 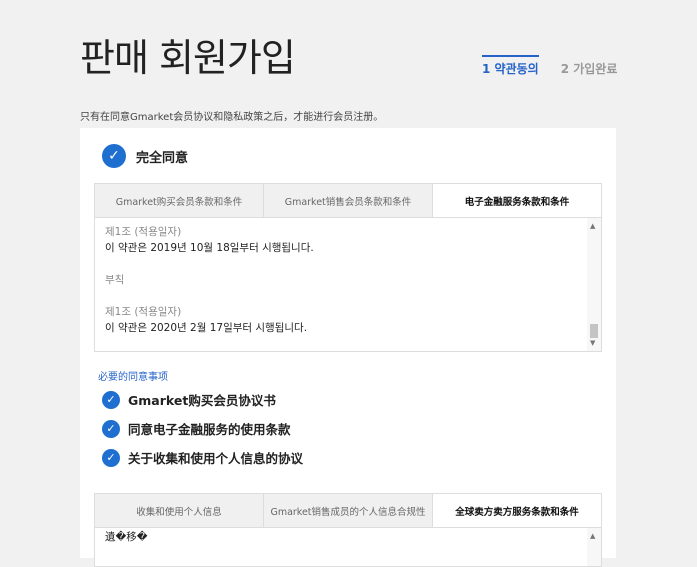 I want to click on tab-seller-terms: Gmarket销售会员条款和条件, so click(x=348, y=200).